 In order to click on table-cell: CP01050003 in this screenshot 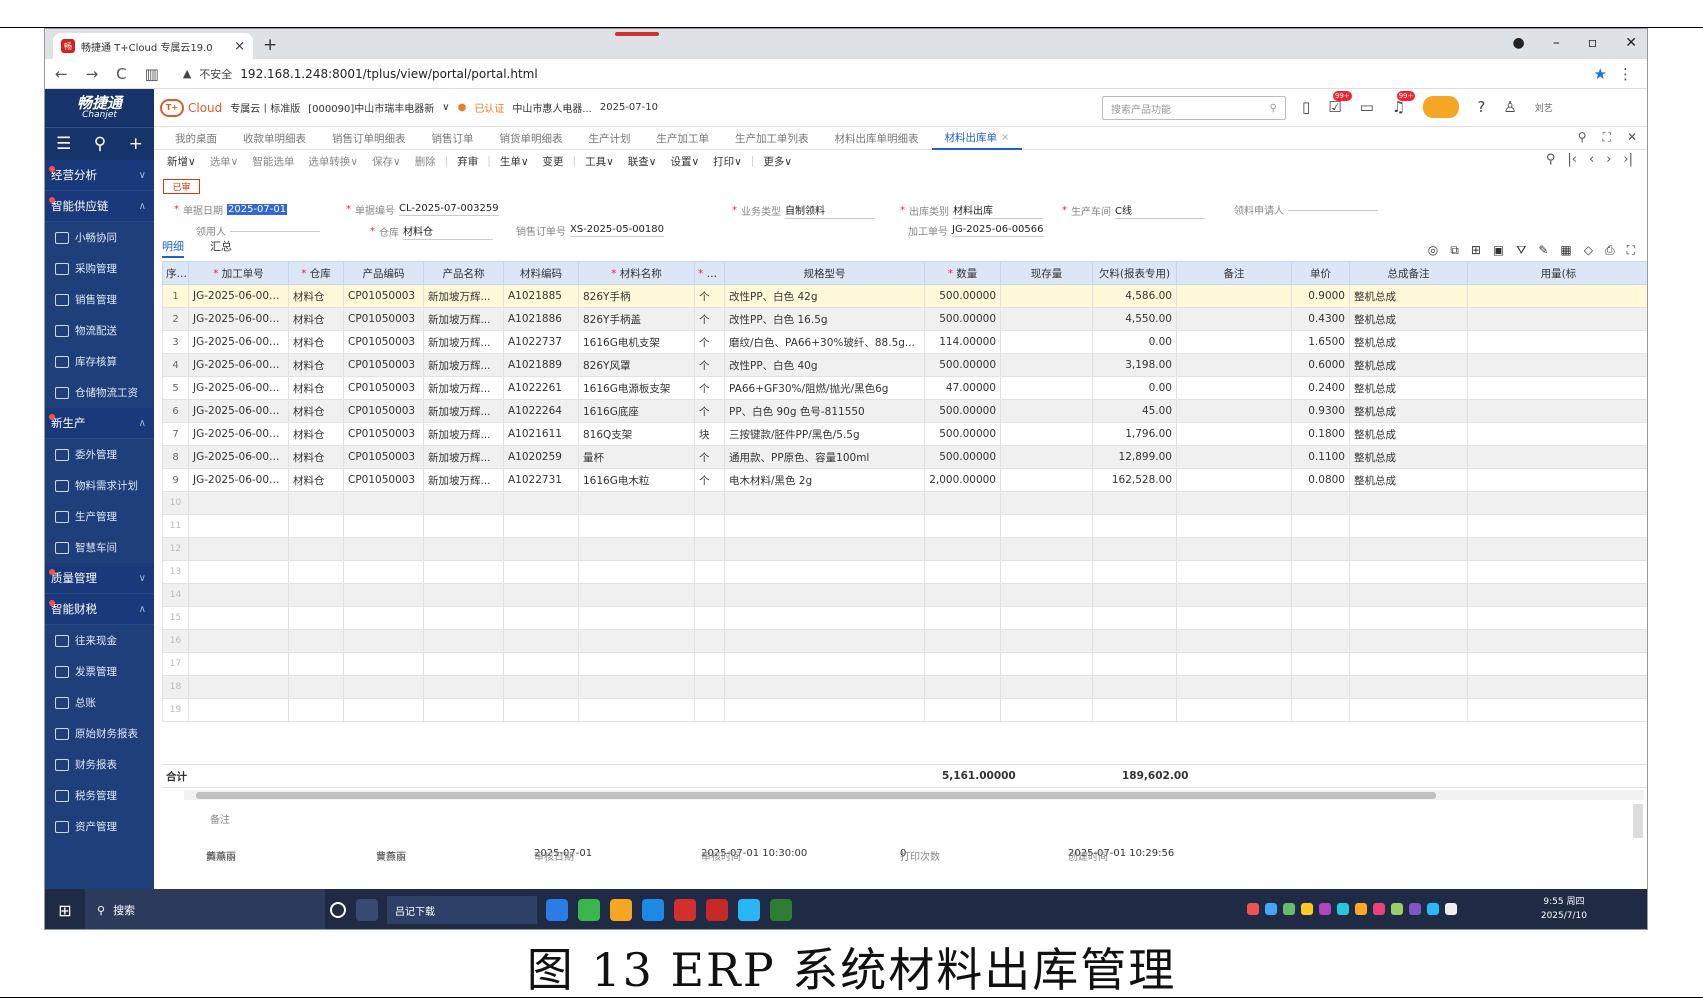, I will do `click(383, 388)`.